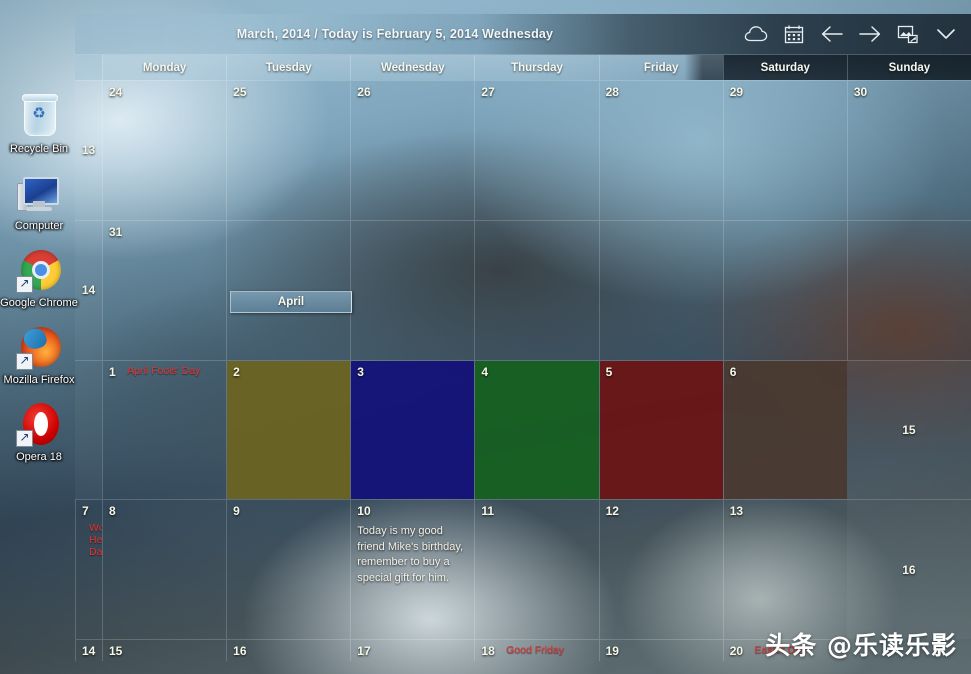 Image resolution: width=971 pixels, height=674 pixels. I want to click on day-number: 16, so click(240, 651).